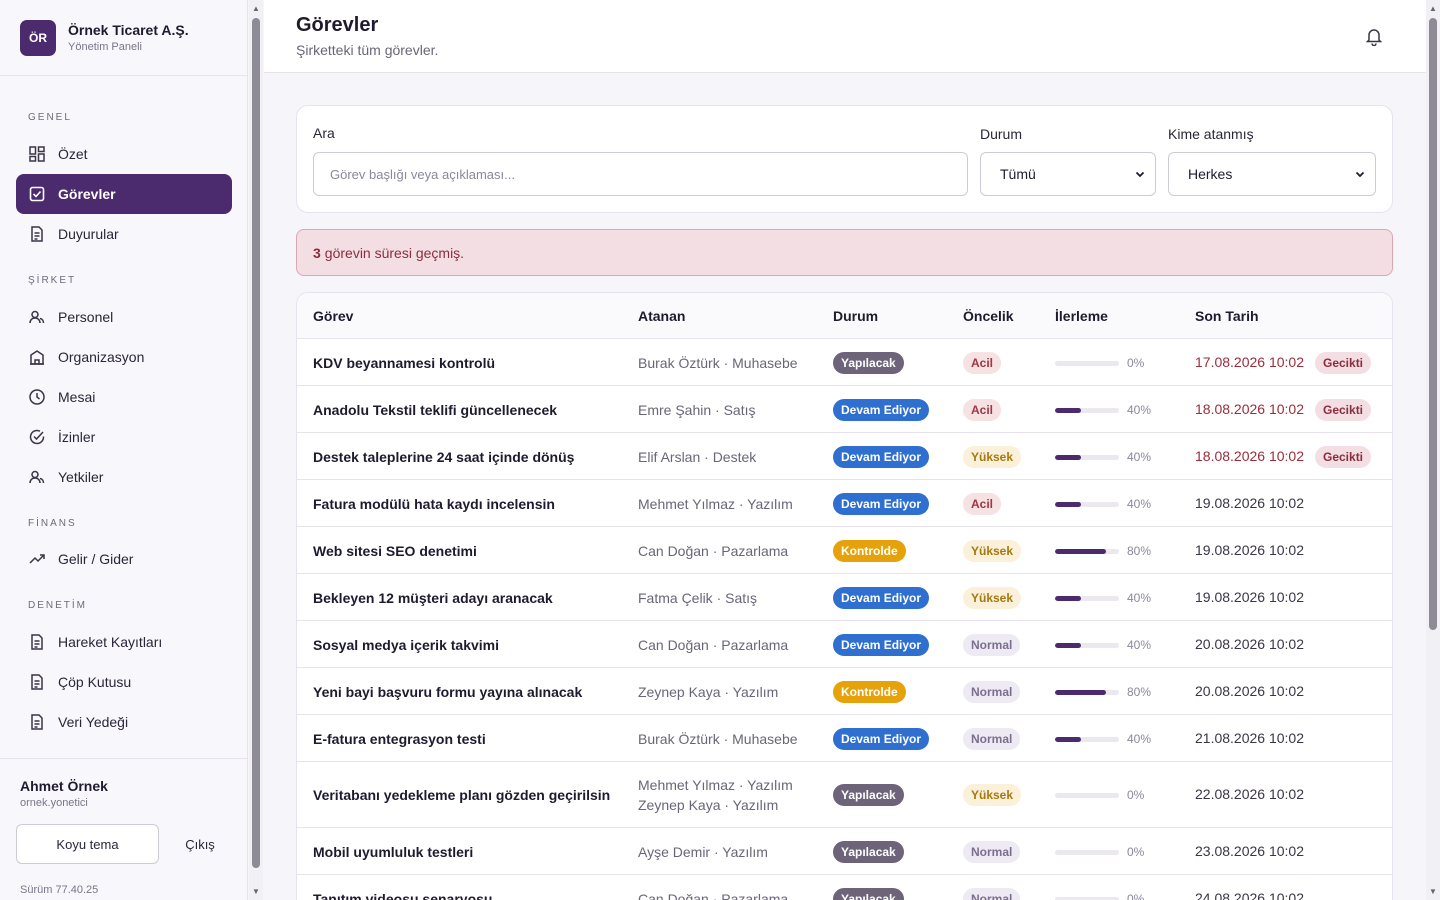 The image size is (1440, 900). What do you see at coordinates (404, 363) in the screenshot?
I see `task-title: KDV beyannamesi kontrolü` at bounding box center [404, 363].